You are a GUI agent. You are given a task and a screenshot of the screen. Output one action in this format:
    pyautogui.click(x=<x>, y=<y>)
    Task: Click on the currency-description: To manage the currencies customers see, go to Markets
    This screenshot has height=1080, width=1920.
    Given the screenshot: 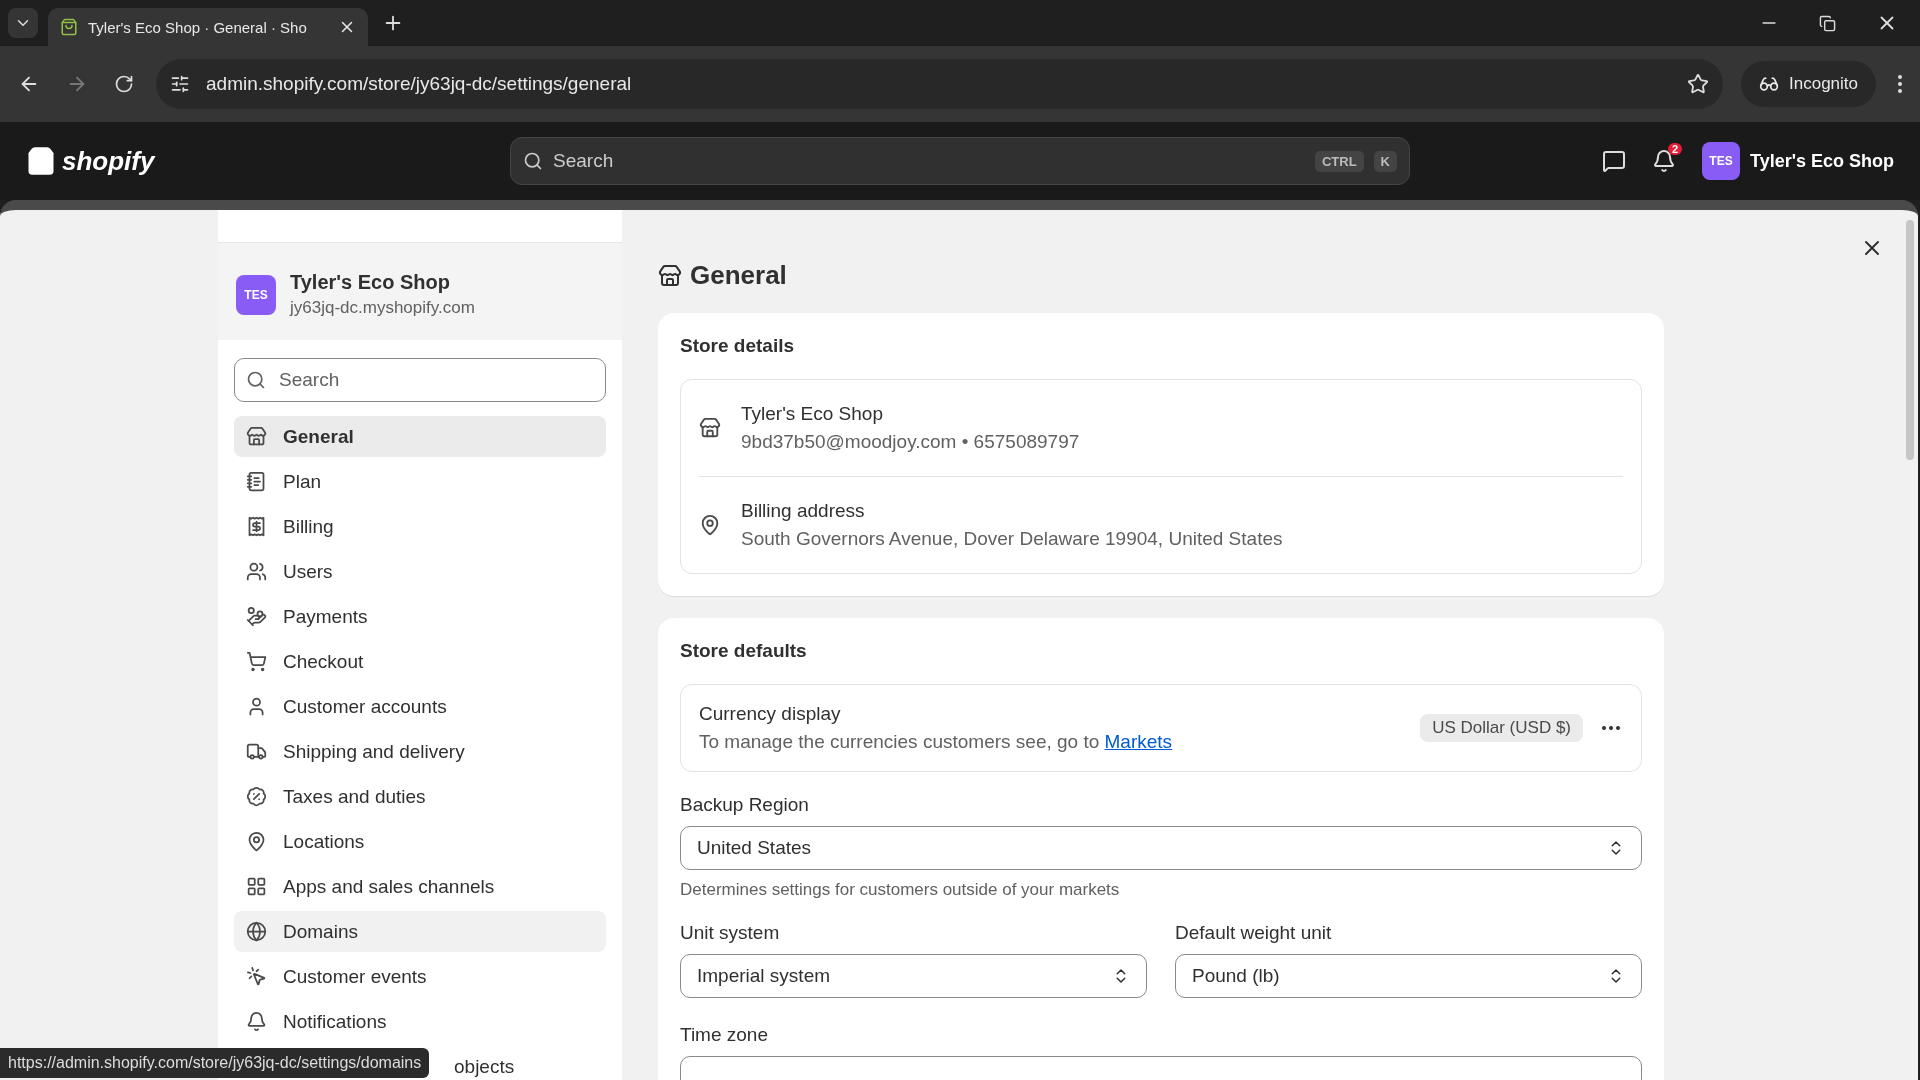 What is the action you would take?
    pyautogui.click(x=936, y=742)
    